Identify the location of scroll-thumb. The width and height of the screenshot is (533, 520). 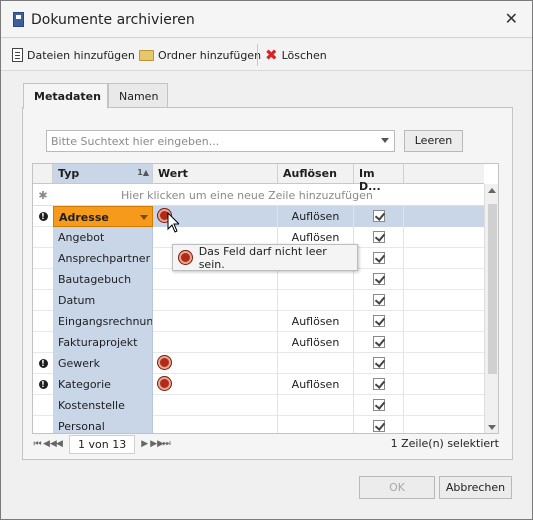
(492, 289).